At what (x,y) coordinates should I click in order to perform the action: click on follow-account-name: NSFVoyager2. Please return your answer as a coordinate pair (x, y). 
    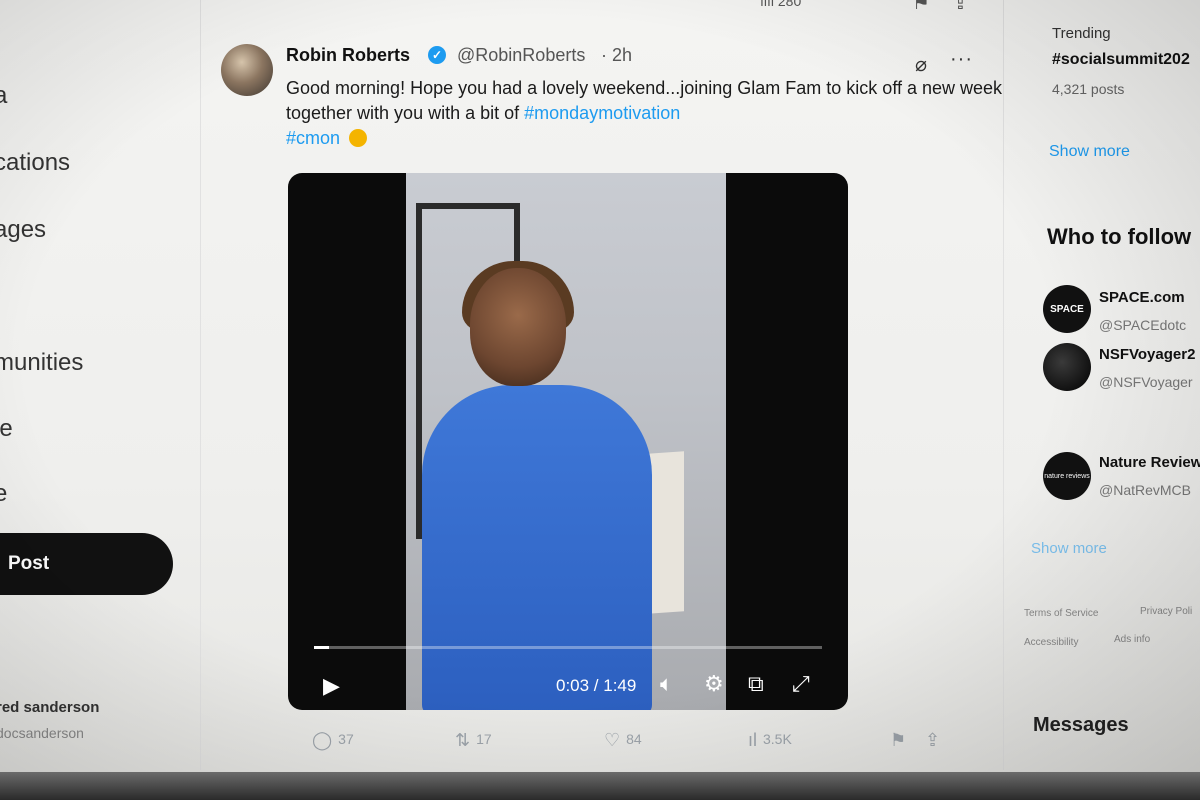
    Looking at the image, I should click on (1147, 354).